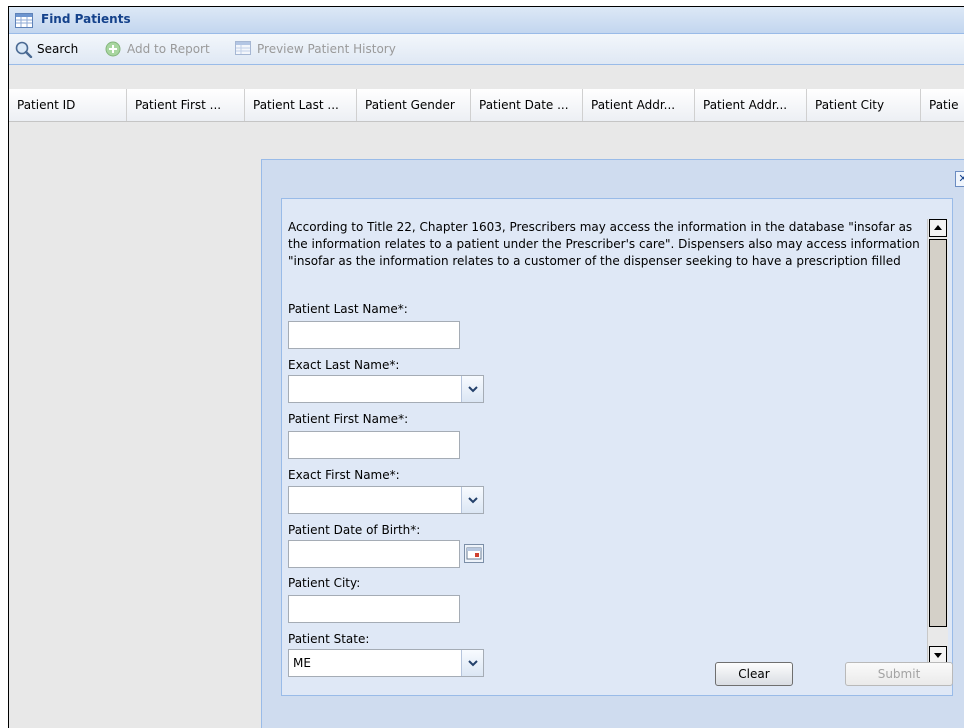  I want to click on exact-first-name-select, so click(386, 500).